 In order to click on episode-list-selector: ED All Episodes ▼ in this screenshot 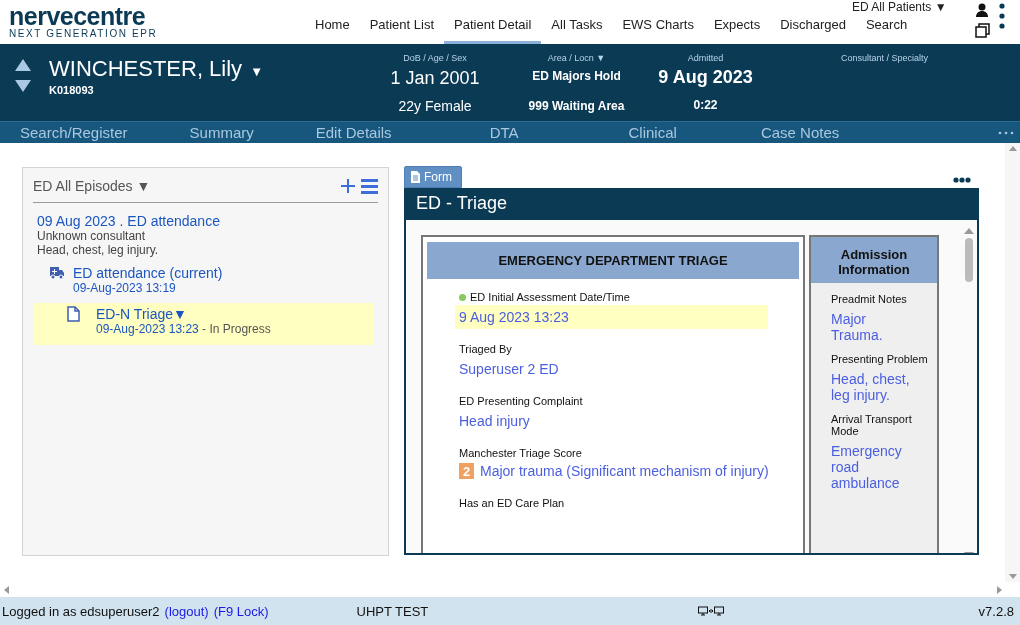, I will do `click(92, 186)`.